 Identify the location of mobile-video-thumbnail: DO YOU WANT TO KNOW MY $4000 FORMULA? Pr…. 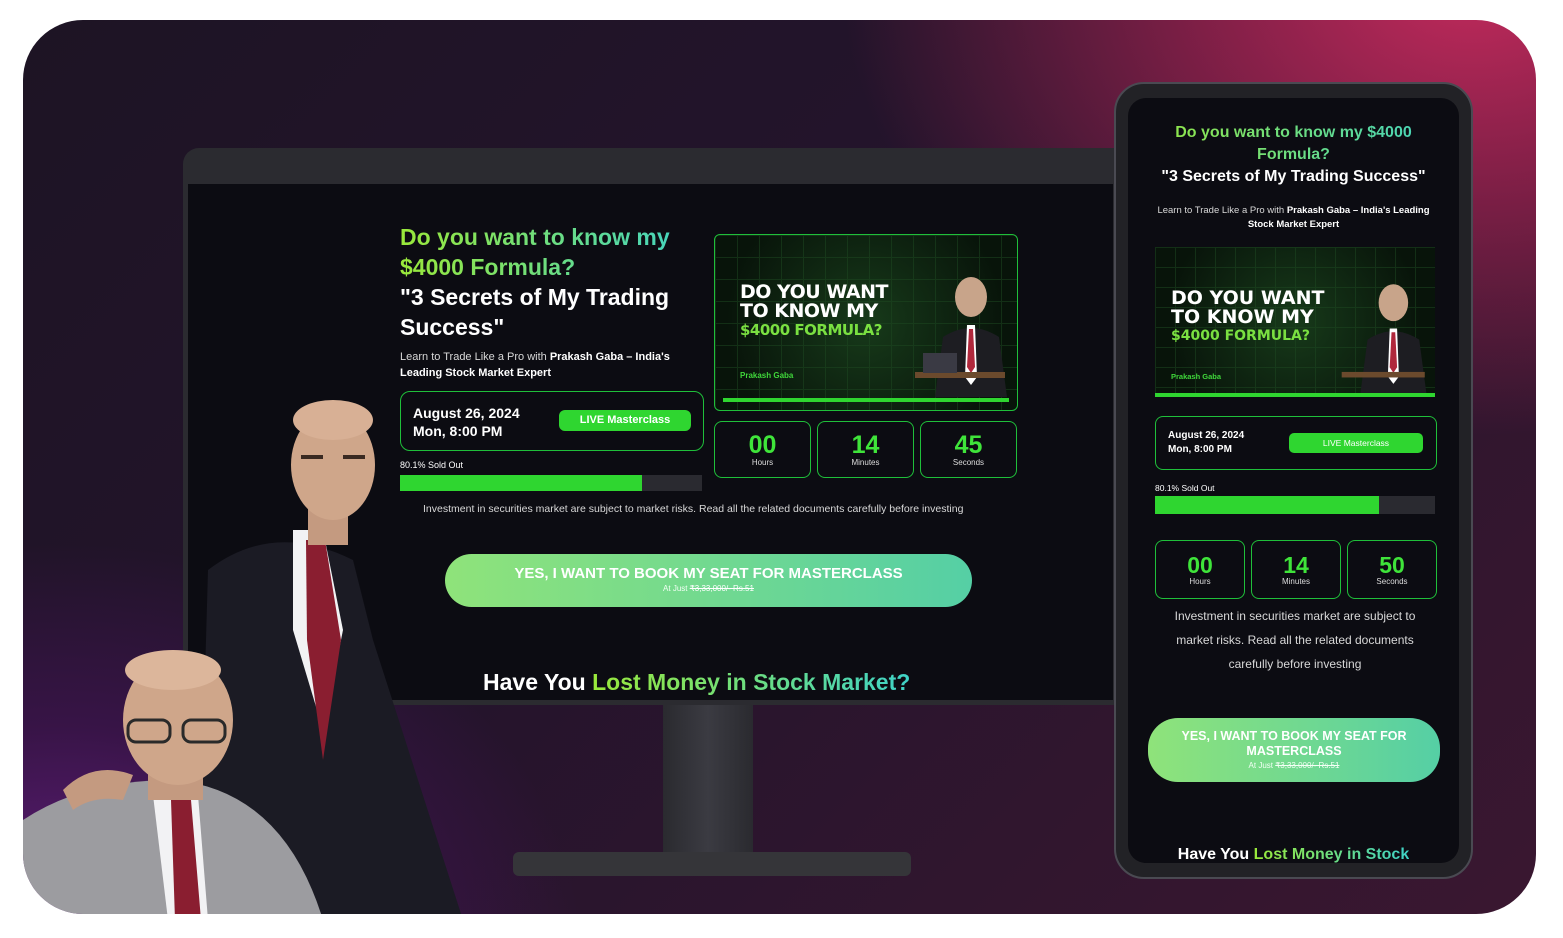
(1295, 322).